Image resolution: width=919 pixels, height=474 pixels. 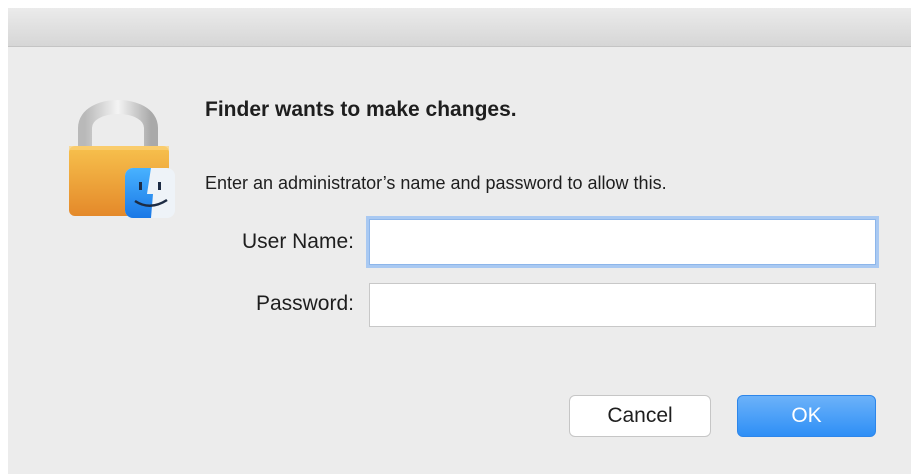 What do you see at coordinates (304, 303) in the screenshot?
I see `password-label: Password:` at bounding box center [304, 303].